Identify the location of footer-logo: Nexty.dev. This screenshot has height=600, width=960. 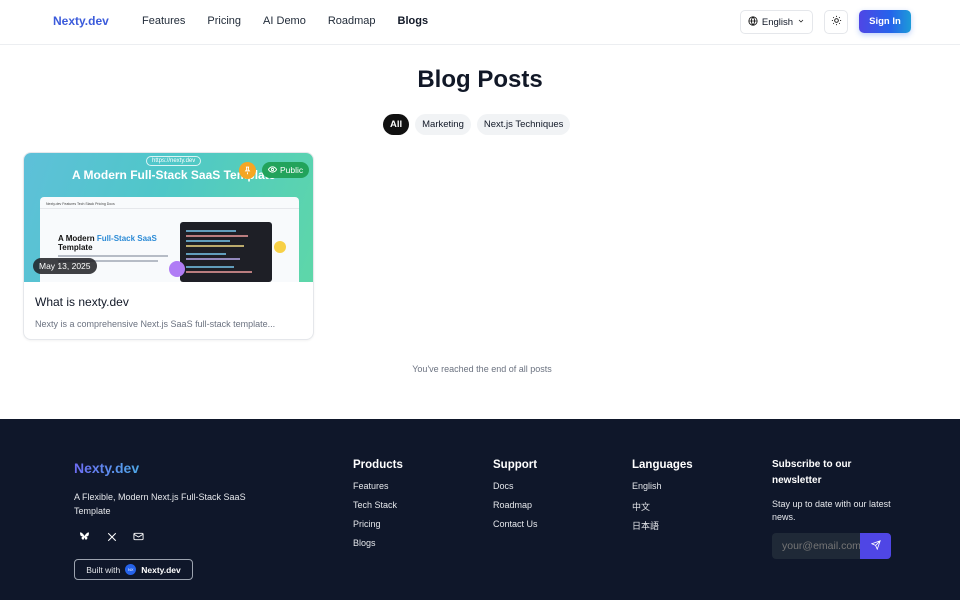
(106, 468).